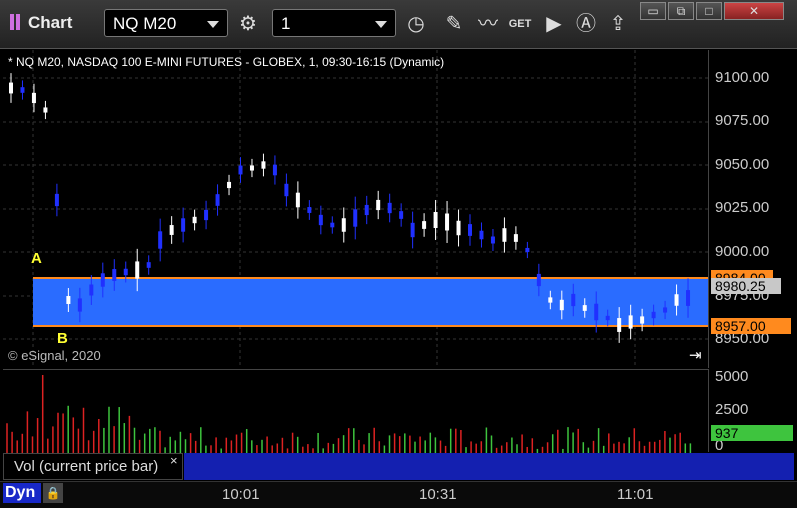 This screenshot has height=508, width=797. I want to click on last-price-tag: 8980.25, so click(746, 286).